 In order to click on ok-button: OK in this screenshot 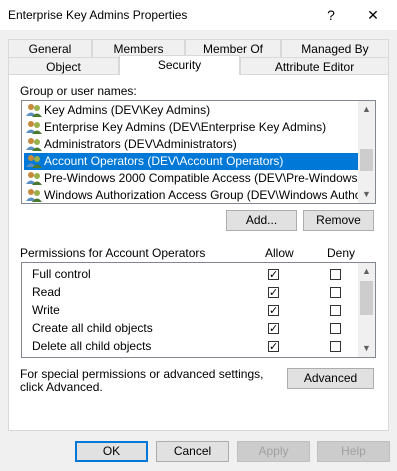, I will do `click(111, 451)`.